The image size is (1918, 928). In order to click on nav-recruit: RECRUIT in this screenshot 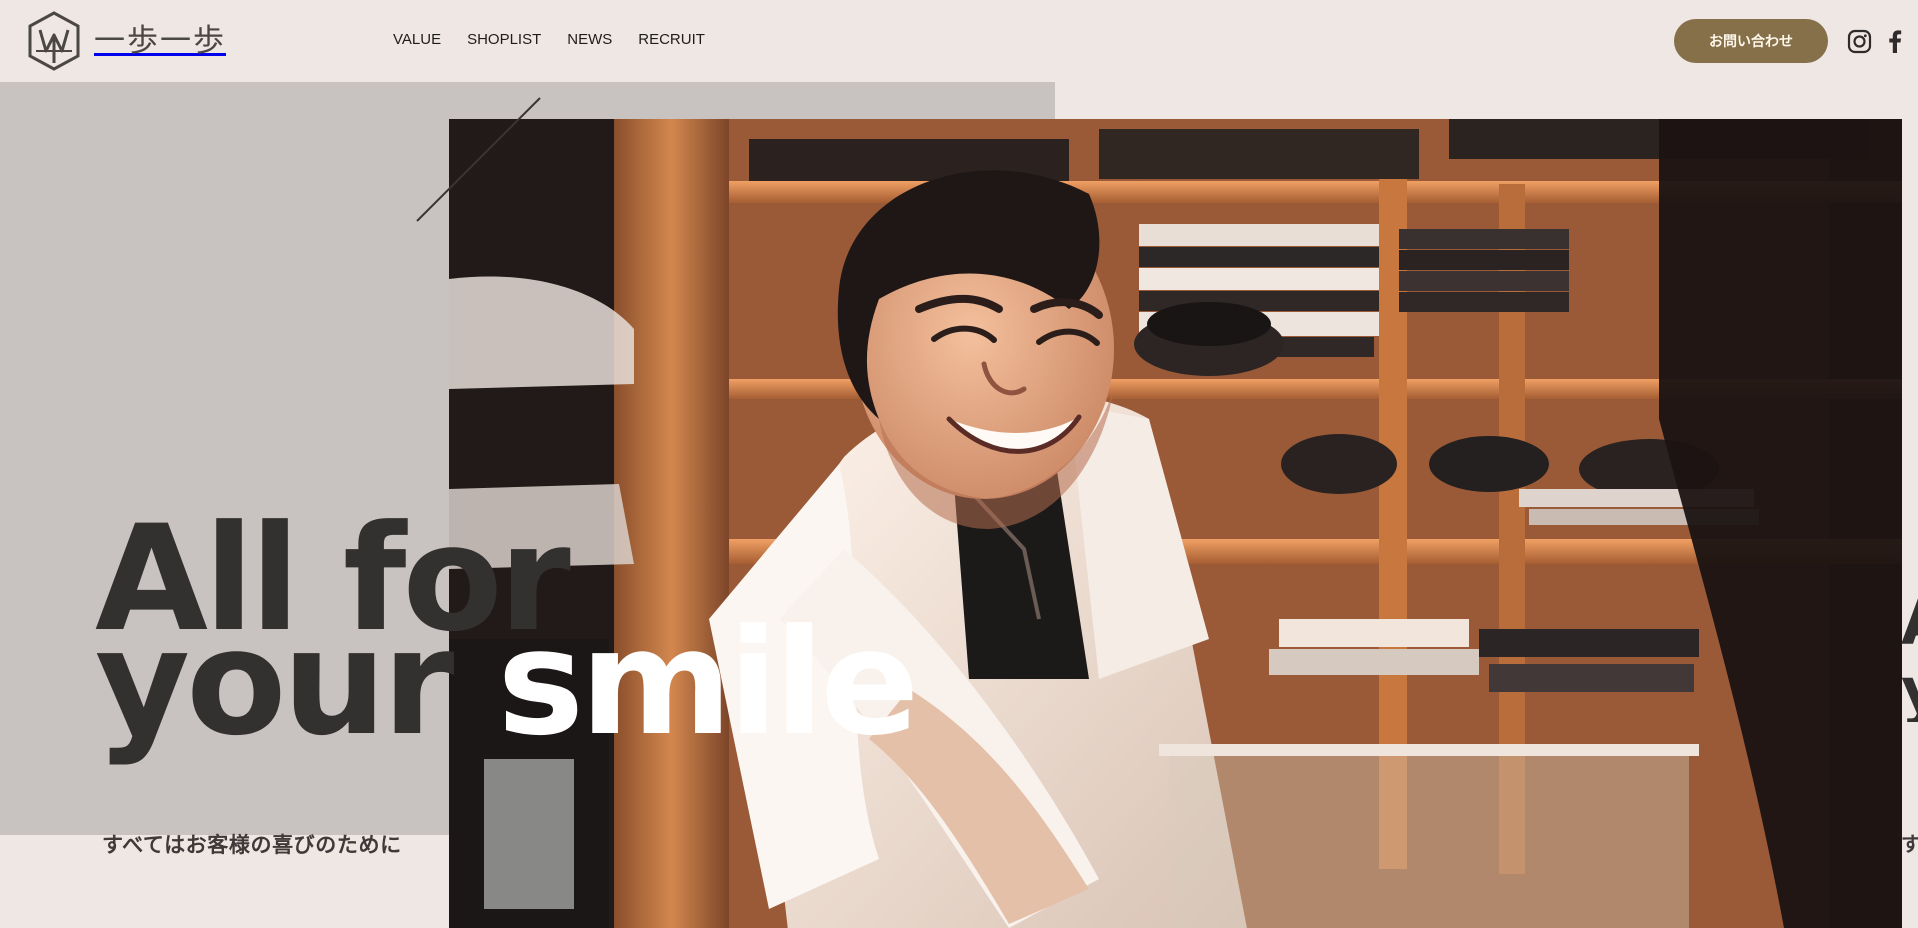, I will do `click(671, 40)`.